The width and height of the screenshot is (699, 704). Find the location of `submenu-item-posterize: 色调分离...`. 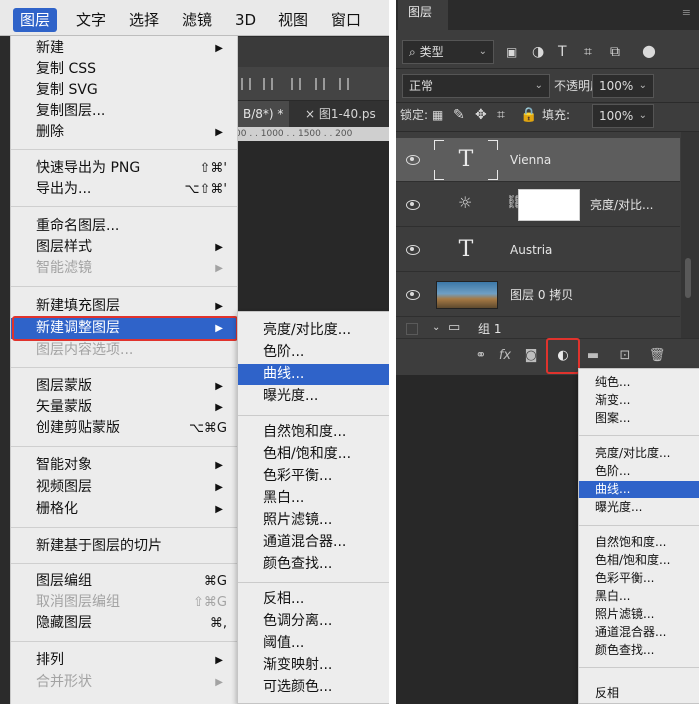

submenu-item-posterize: 色调分离... is located at coordinates (313, 621).